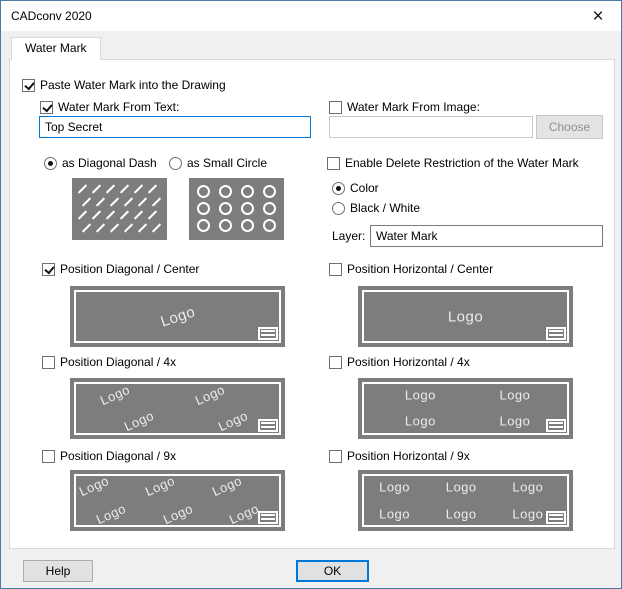  I want to click on radio-color: Color, so click(355, 188).